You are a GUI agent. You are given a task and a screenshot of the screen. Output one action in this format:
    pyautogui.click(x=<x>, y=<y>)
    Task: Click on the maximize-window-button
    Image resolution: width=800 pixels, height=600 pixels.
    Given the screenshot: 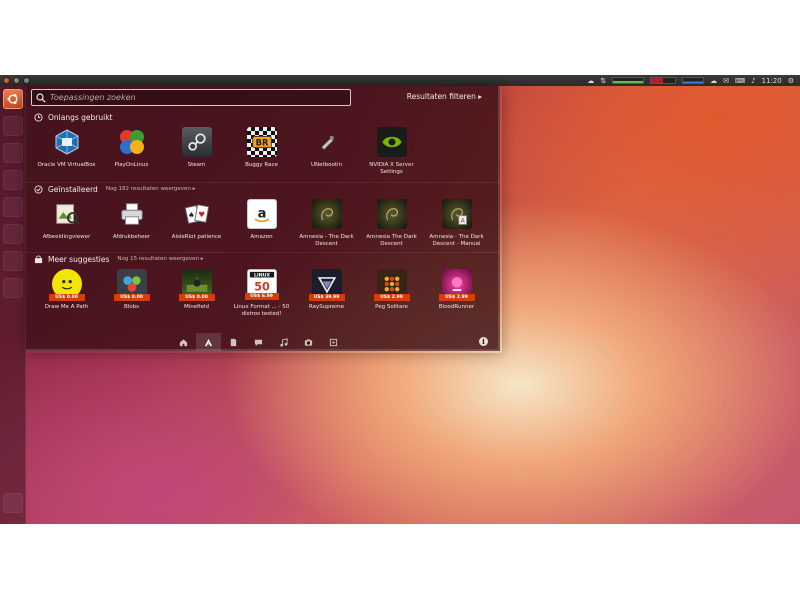 What is the action you would take?
    pyautogui.click(x=26, y=80)
    